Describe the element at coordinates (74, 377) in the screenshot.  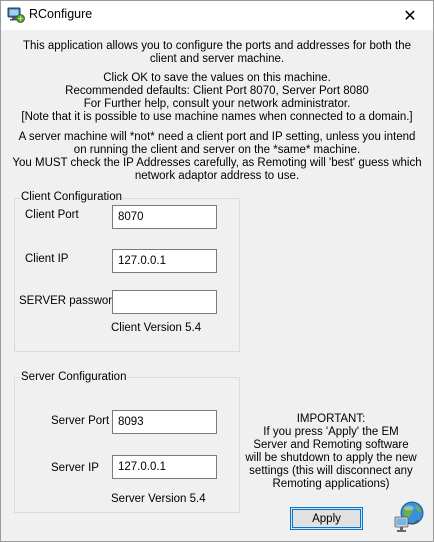
I see `server-configuration-label: Server Configuration` at that location.